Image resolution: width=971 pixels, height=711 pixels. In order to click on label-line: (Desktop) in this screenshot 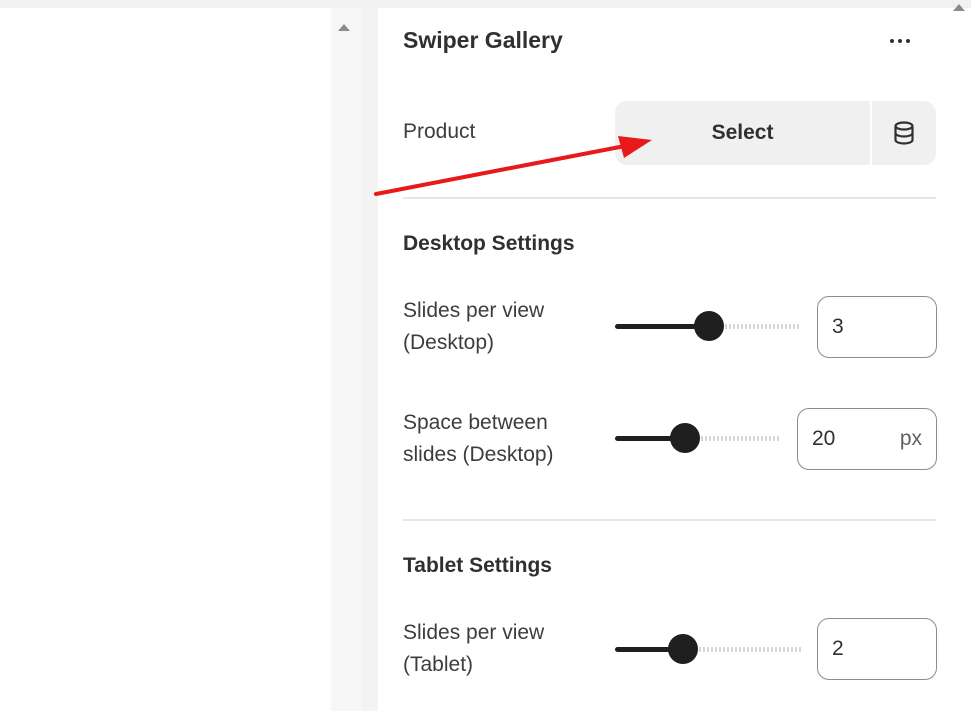, I will do `click(449, 342)`.